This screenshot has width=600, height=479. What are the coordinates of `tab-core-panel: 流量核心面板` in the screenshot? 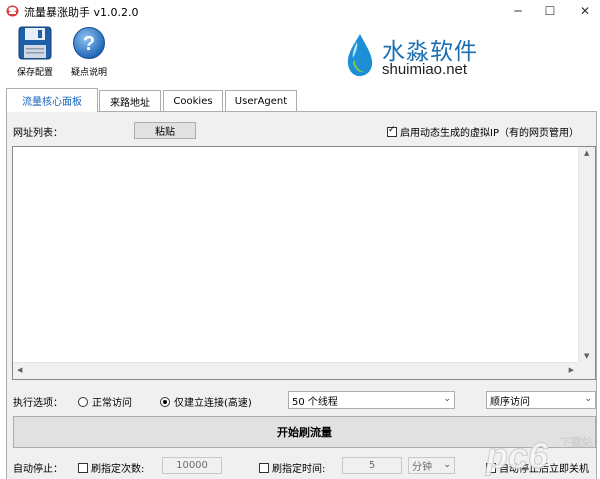 It's located at (52, 100).